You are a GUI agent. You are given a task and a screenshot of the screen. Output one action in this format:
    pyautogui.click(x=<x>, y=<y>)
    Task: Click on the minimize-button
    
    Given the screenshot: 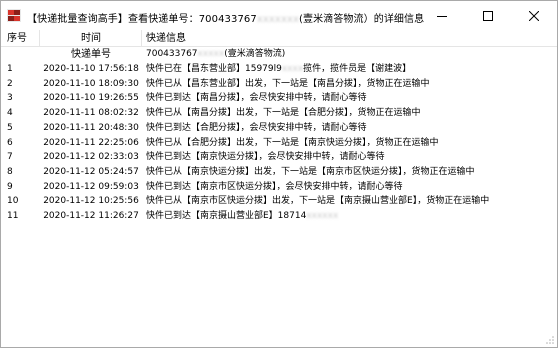 What is the action you would take?
    pyautogui.click(x=442, y=15)
    